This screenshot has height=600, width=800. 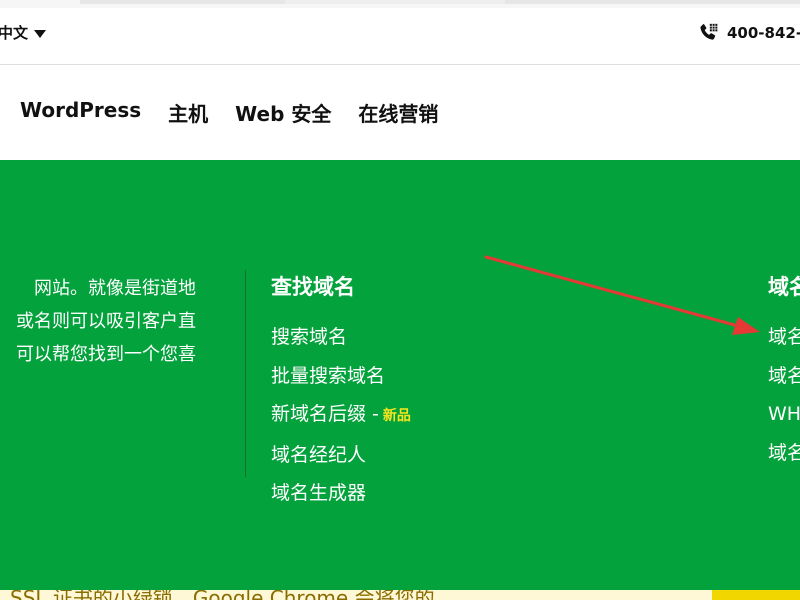 What do you see at coordinates (222, 595) in the screenshot?
I see `content-peek-text: SSL 证书的小绿锁，Google Chrome 会将您的` at bounding box center [222, 595].